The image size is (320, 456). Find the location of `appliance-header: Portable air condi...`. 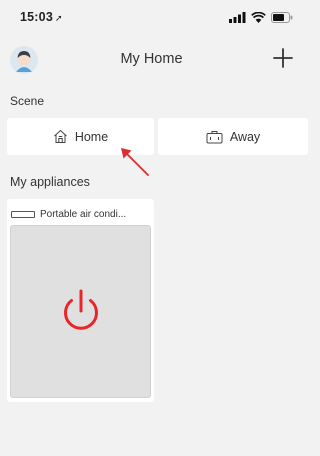

appliance-header: Portable air condi... is located at coordinates (80, 214).